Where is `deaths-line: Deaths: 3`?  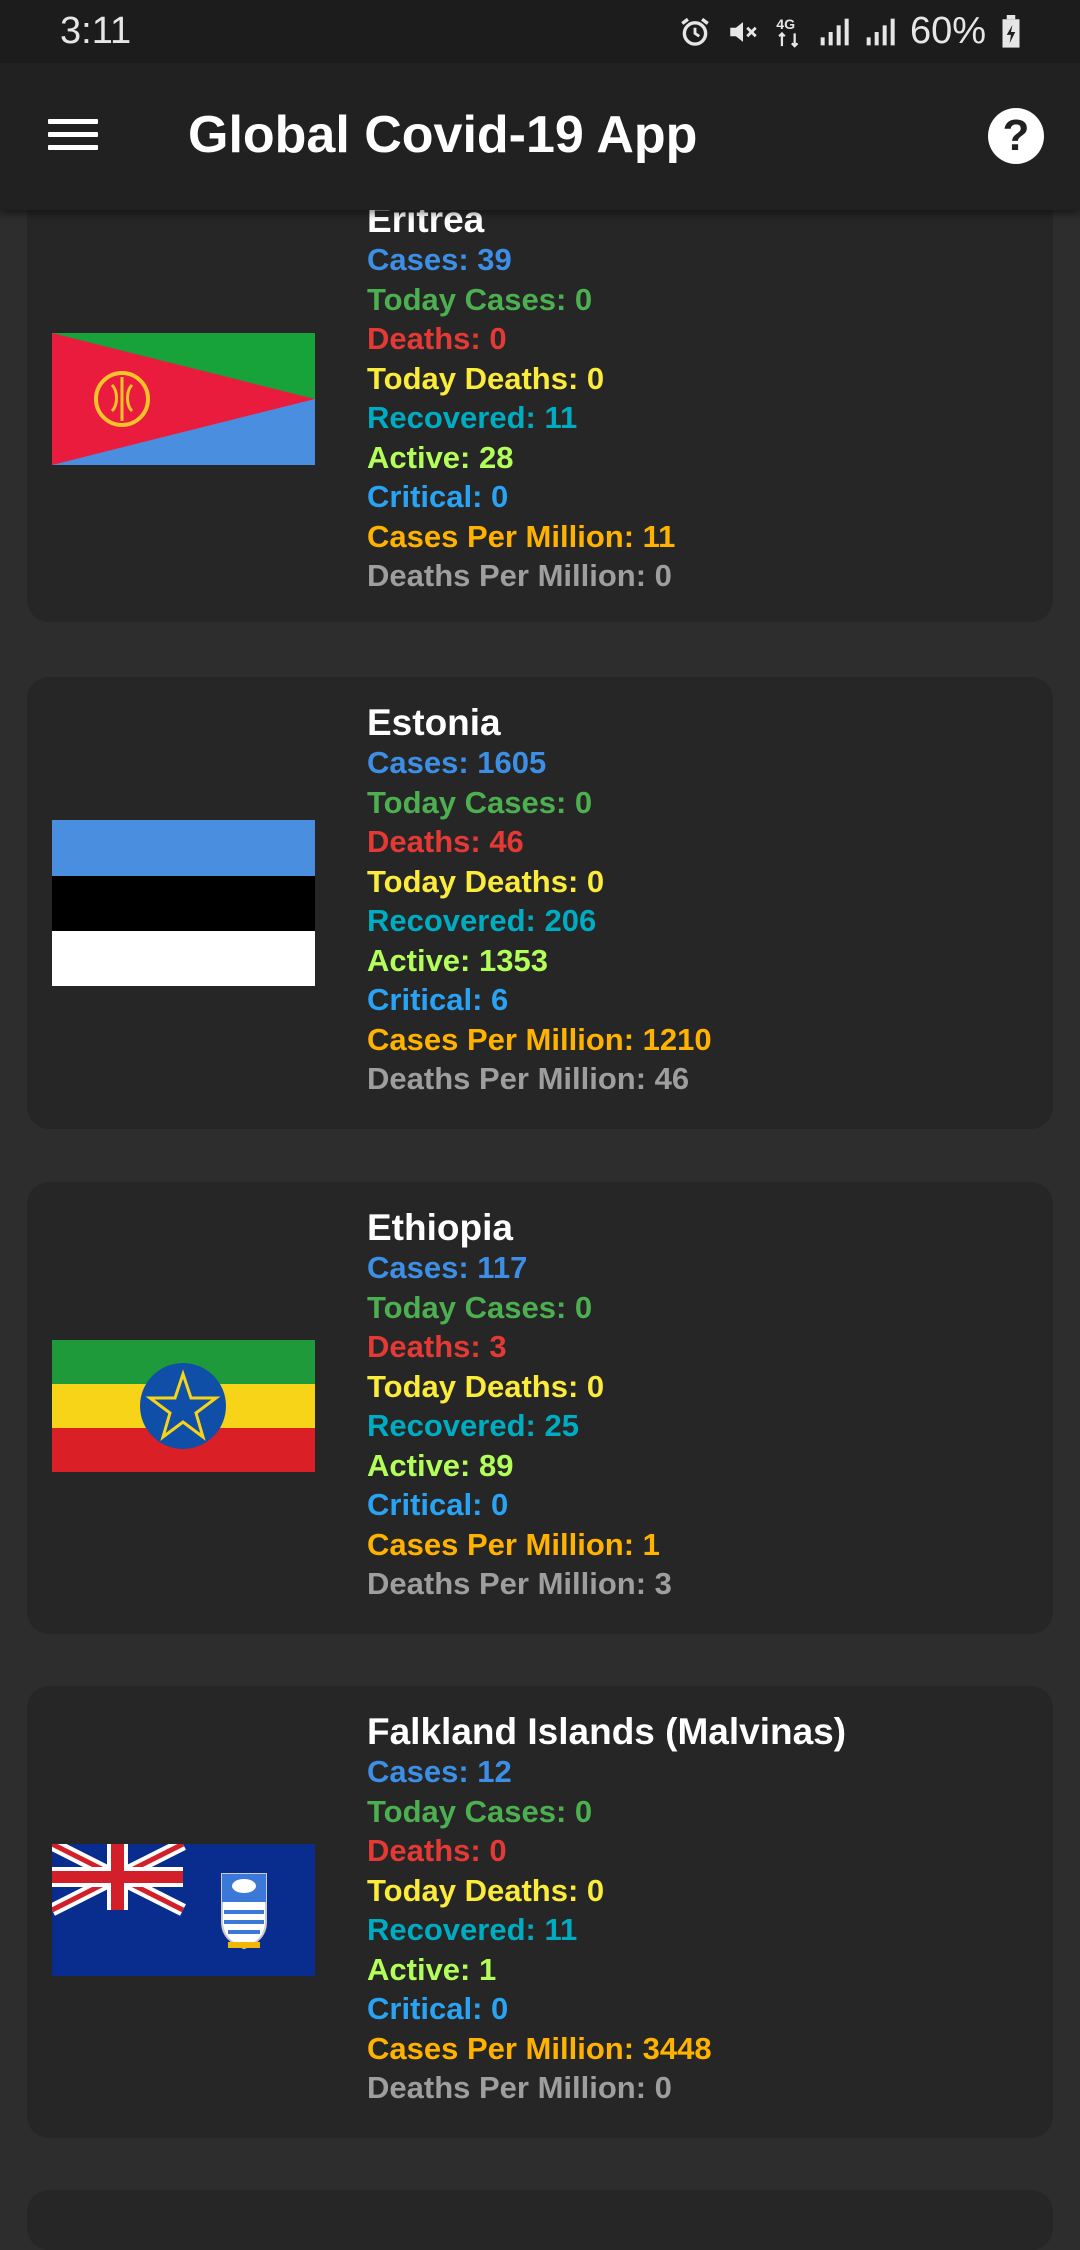 deaths-line: Deaths: 3 is located at coordinates (437, 1346).